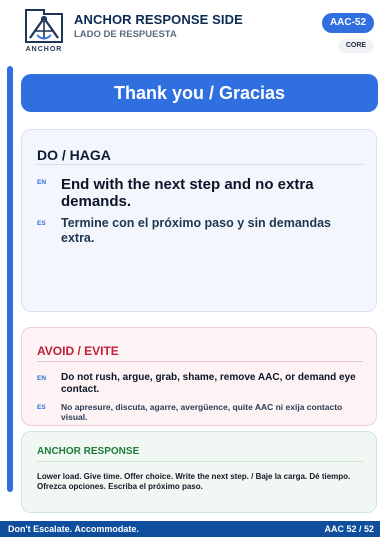 The width and height of the screenshot is (380, 537). What do you see at coordinates (42, 378) in the screenshot?
I see `avoid-en-tag: EN` at bounding box center [42, 378].